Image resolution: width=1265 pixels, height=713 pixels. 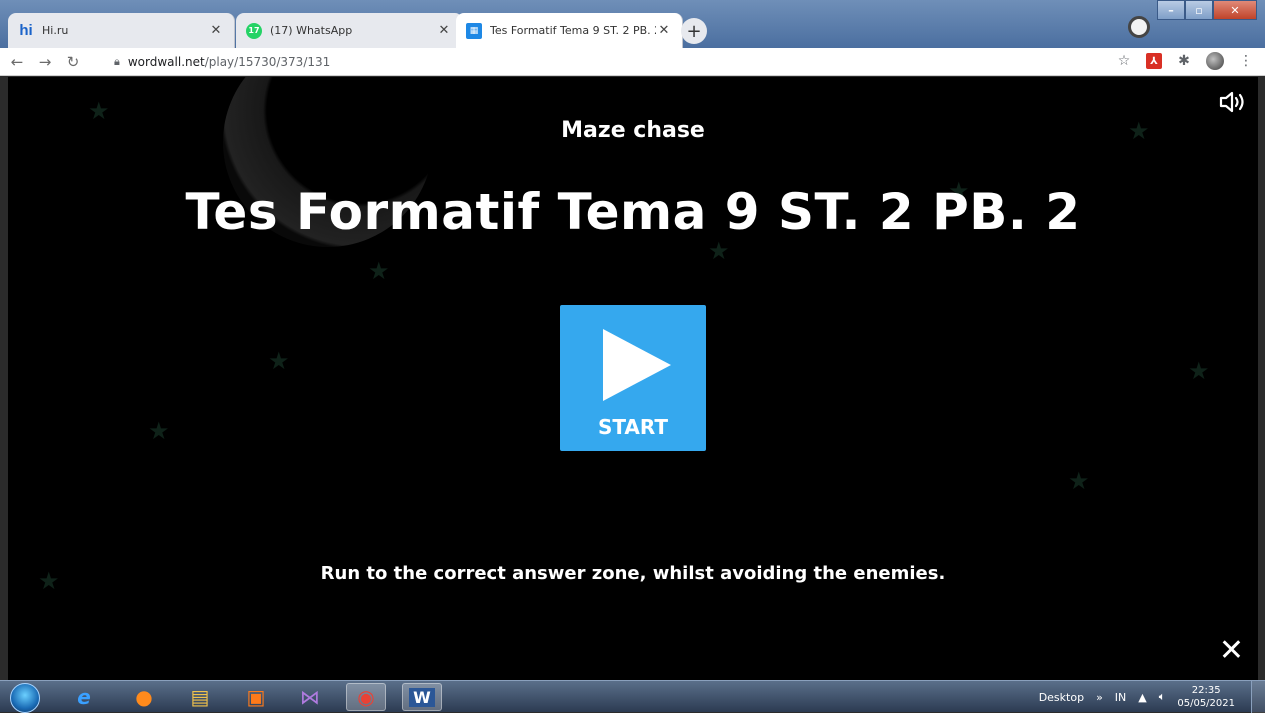 I want to click on show-desktop-button, so click(x=1258, y=697).